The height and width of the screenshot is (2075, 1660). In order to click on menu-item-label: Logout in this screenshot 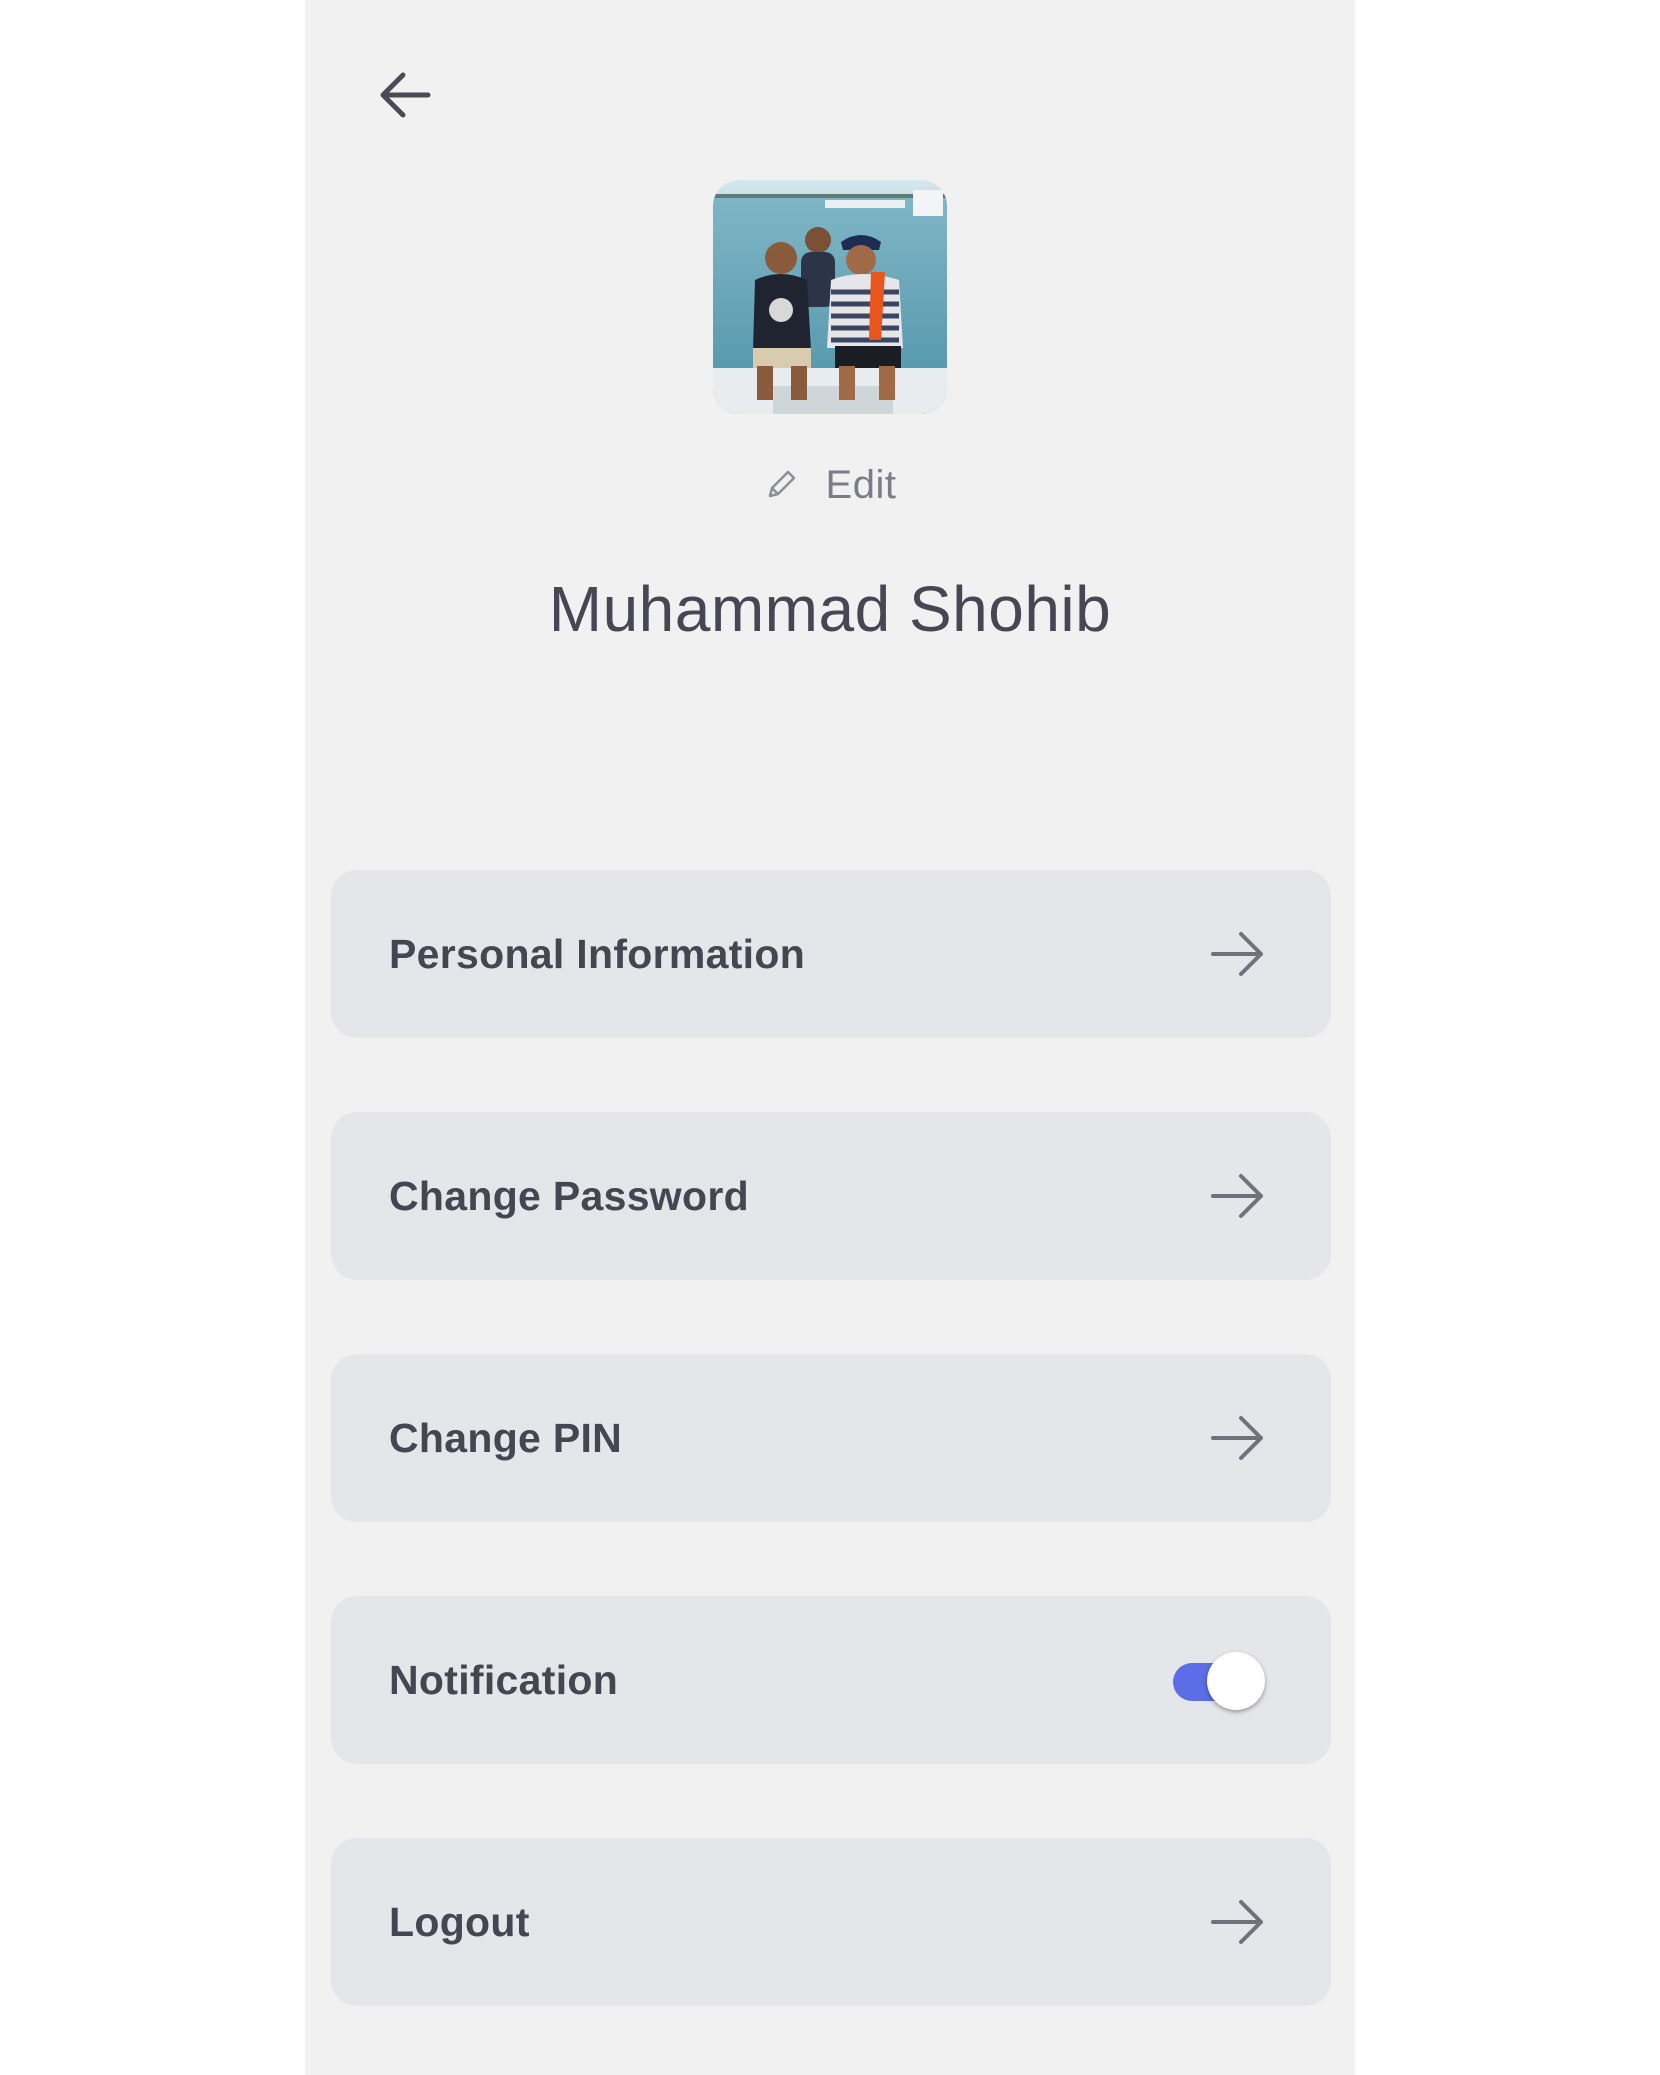, I will do `click(459, 1921)`.